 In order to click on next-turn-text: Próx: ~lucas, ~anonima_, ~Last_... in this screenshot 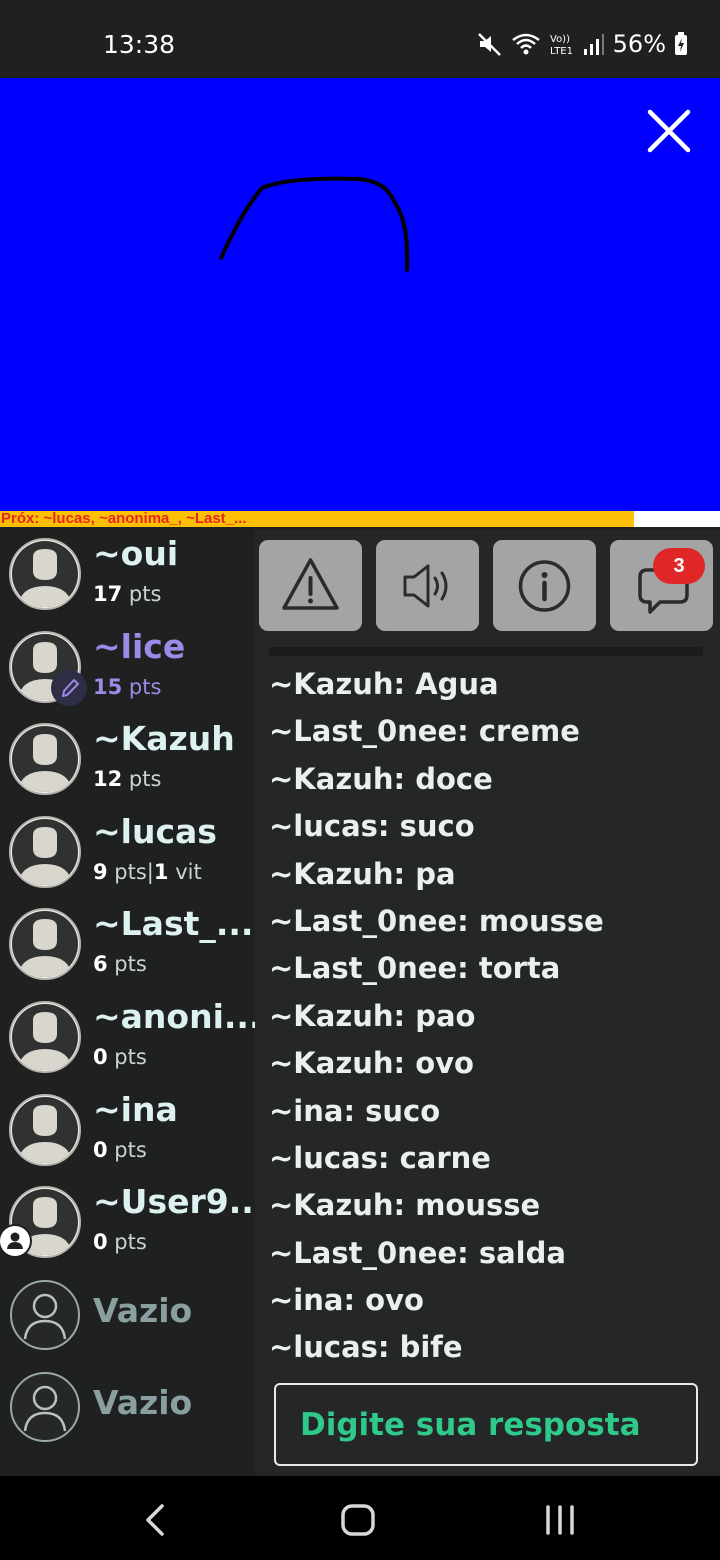, I will do `click(124, 518)`.